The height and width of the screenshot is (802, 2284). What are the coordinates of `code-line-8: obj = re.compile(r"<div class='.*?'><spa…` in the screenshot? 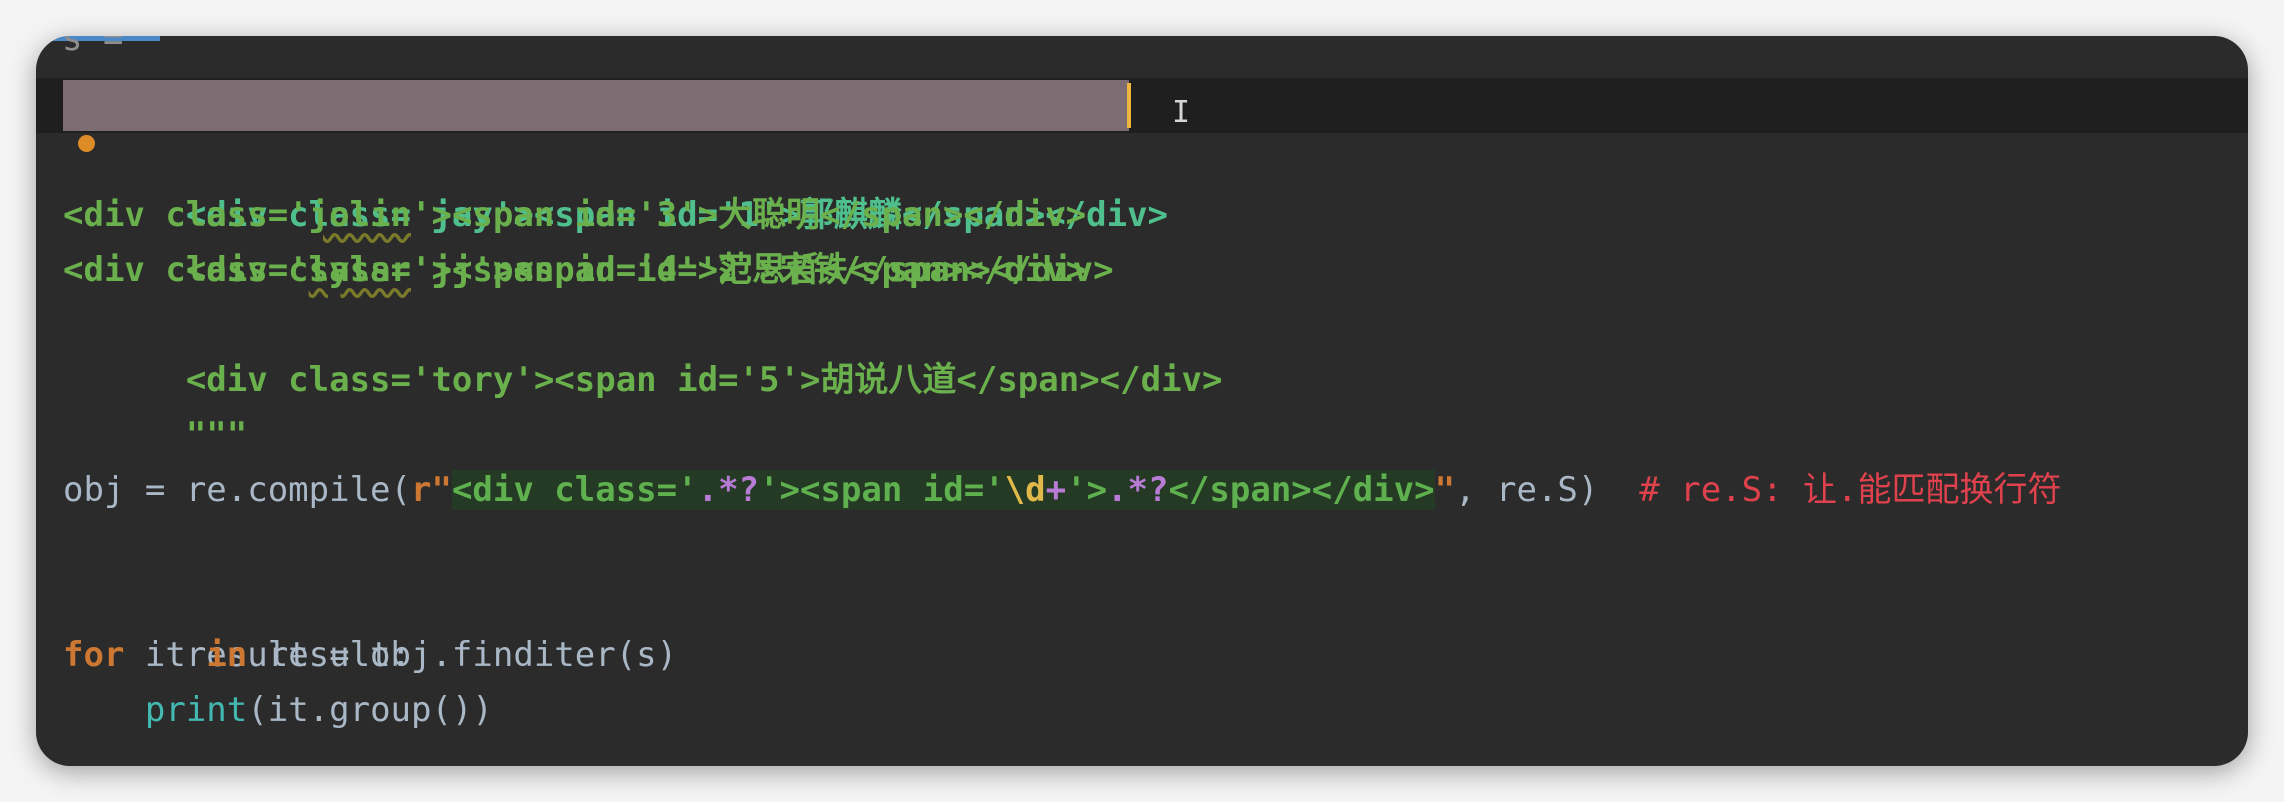 It's located at (1142, 490).